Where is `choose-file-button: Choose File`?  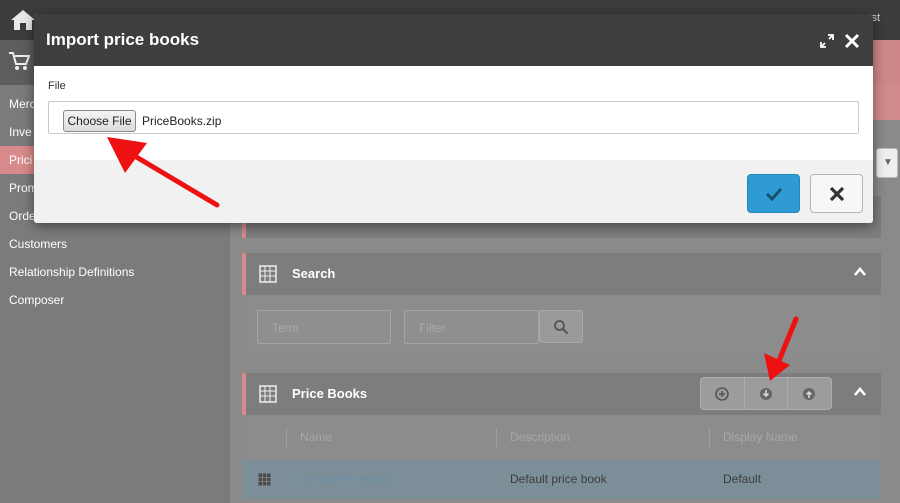 choose-file-button: Choose File is located at coordinates (99, 121).